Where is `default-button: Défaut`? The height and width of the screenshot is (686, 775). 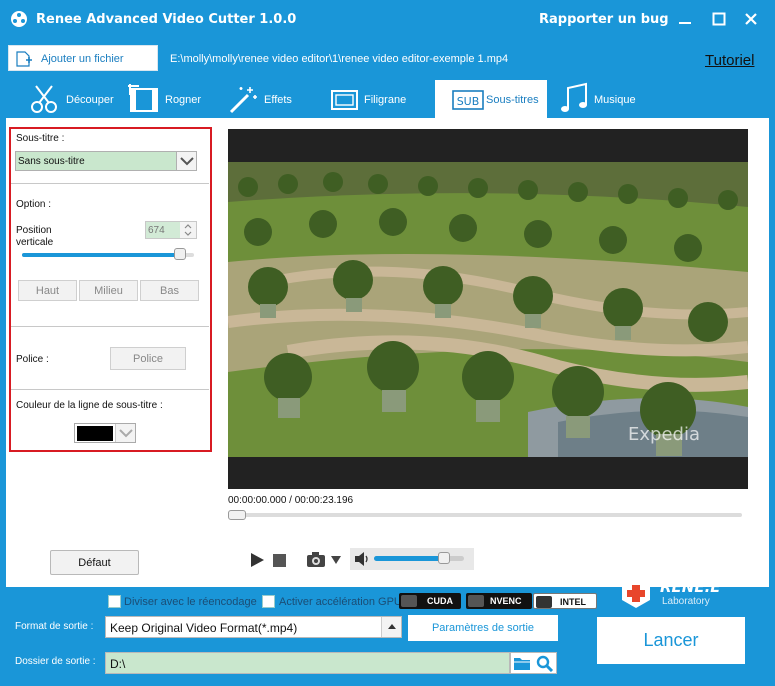
default-button: Défaut is located at coordinates (94, 562).